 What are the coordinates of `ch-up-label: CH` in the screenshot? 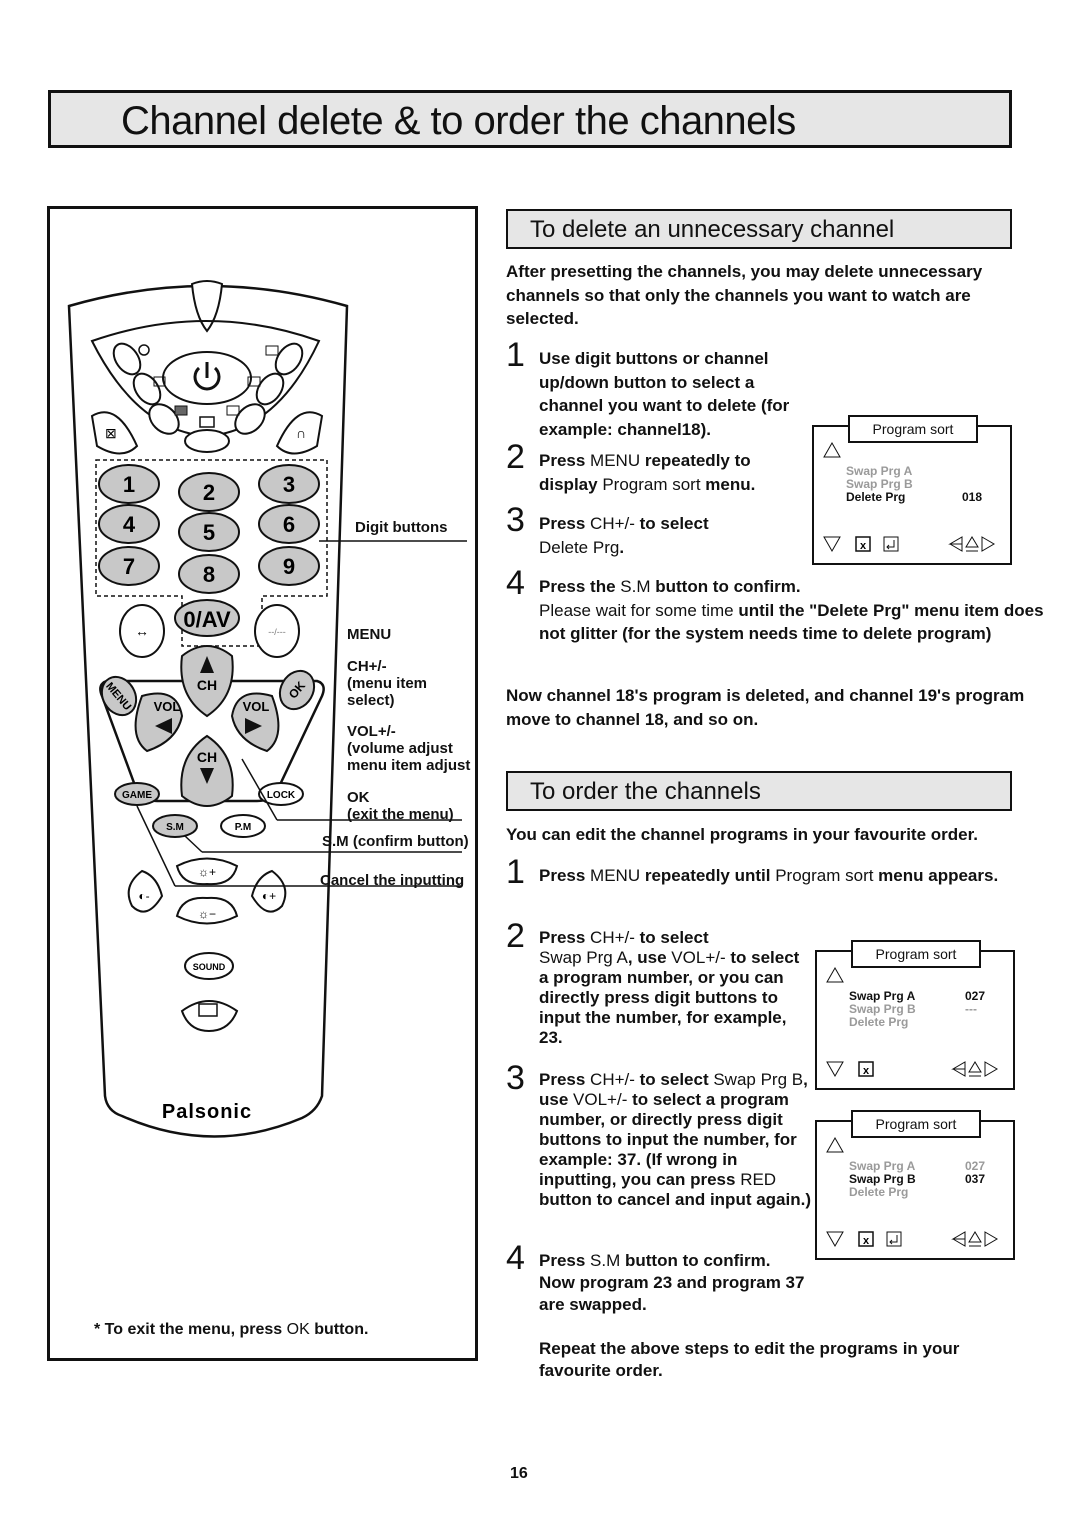 It's located at (207, 685).